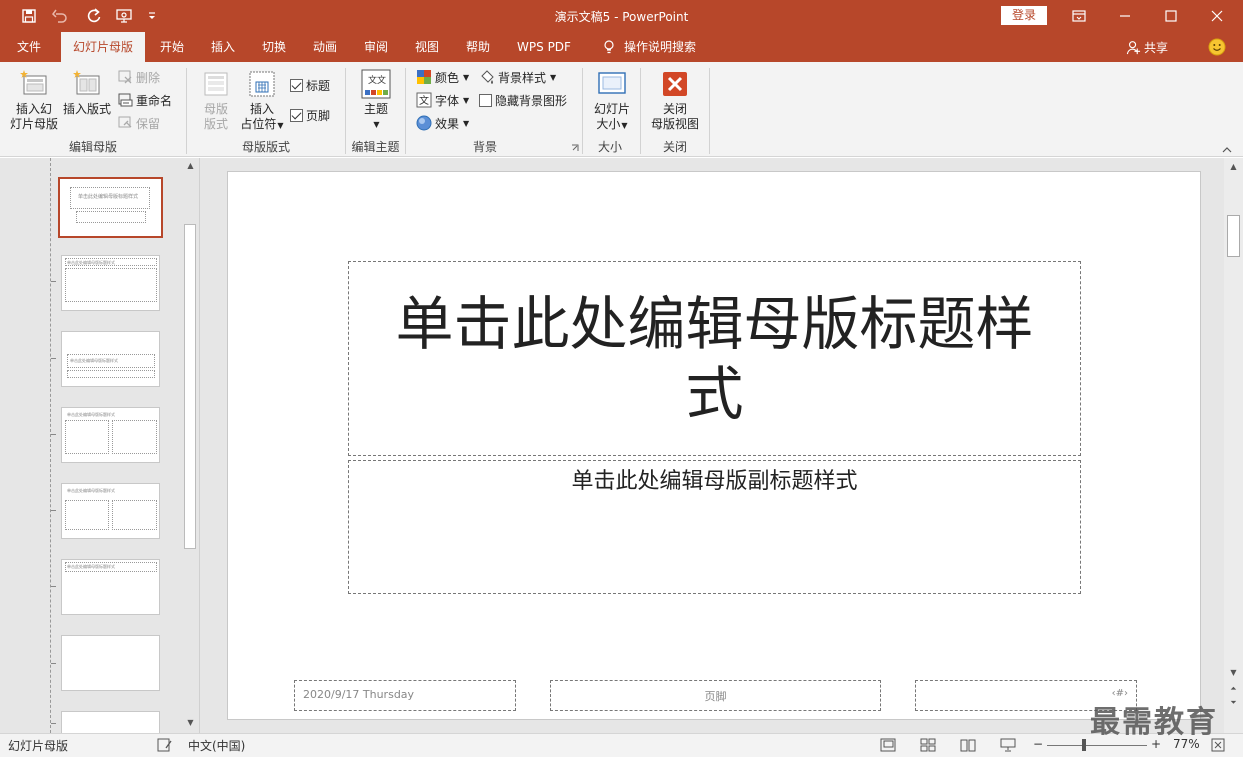  Describe the element at coordinates (110, 207) in the screenshot. I see `thumbnail-slide-master: 单击此处编辑母版标题样式` at that location.